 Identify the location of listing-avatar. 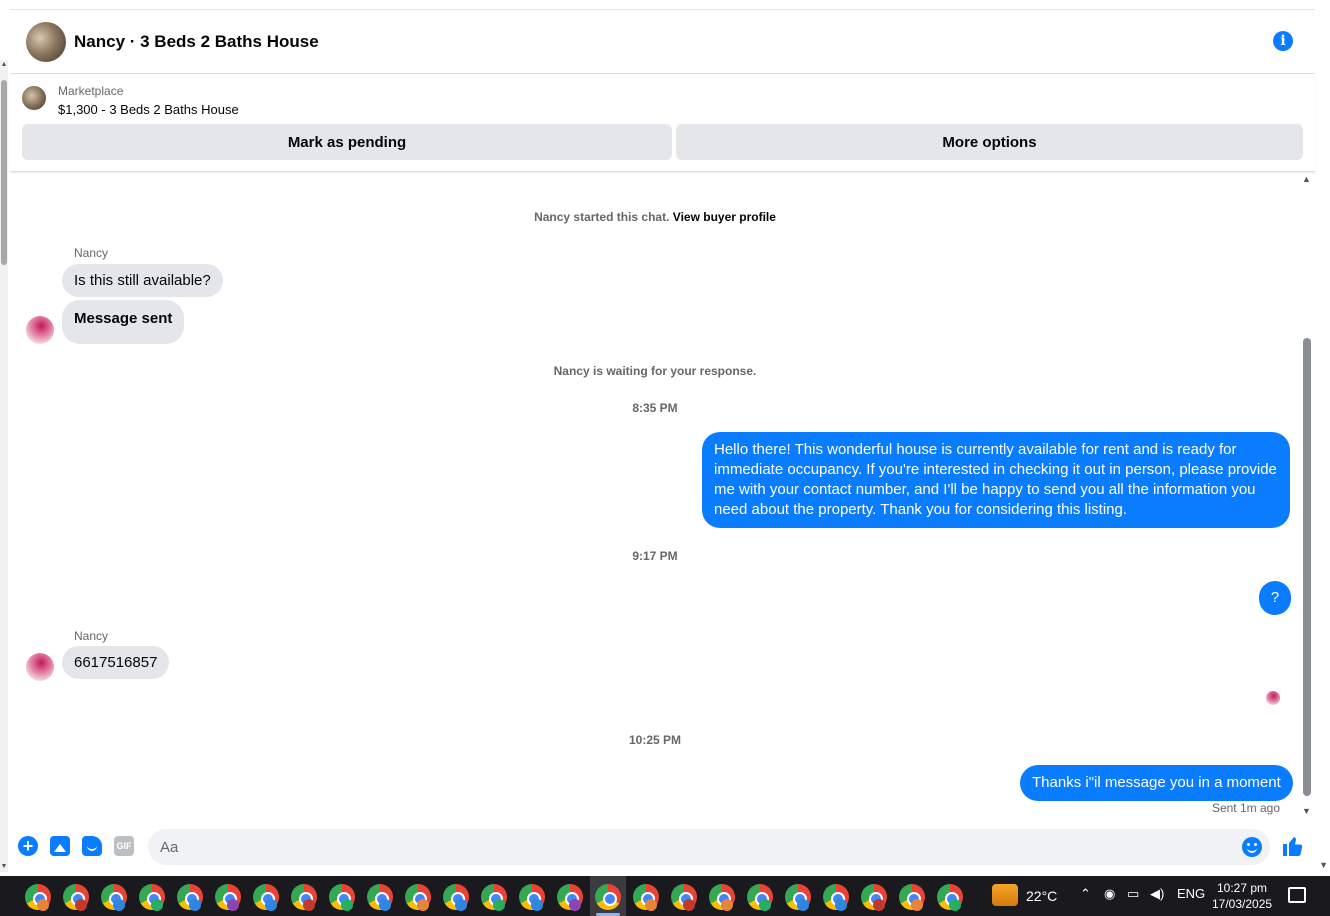
(46, 41).